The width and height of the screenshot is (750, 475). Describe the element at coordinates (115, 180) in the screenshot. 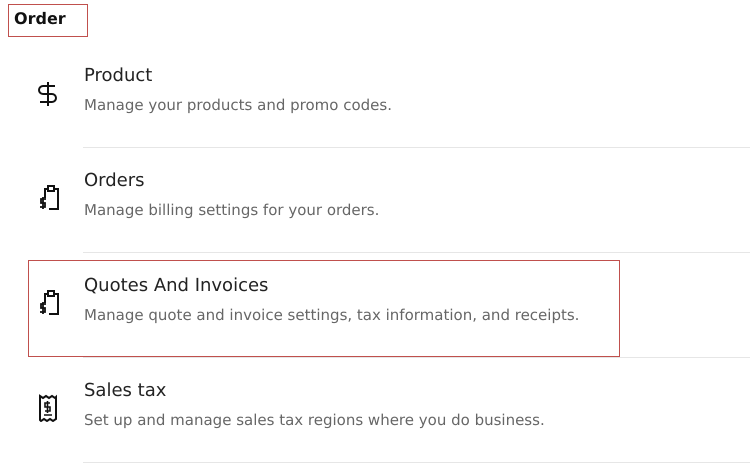

I see `item-title: Orders` at that location.